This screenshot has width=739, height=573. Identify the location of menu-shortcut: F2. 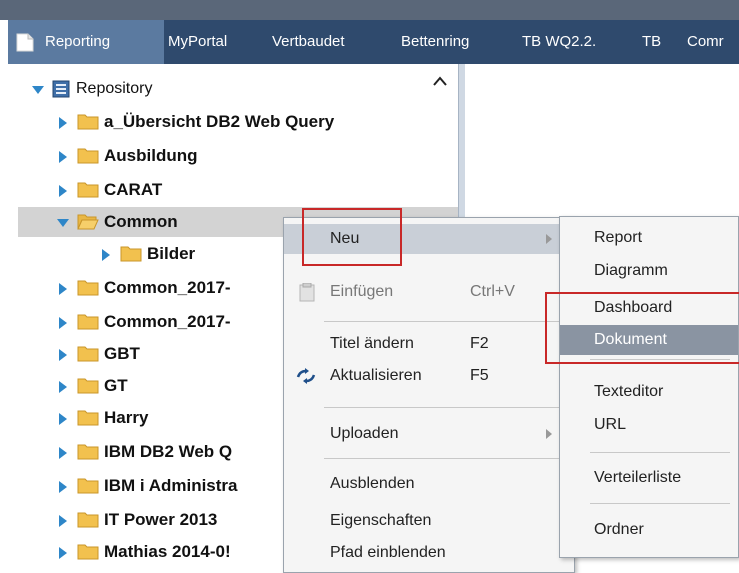
(479, 343).